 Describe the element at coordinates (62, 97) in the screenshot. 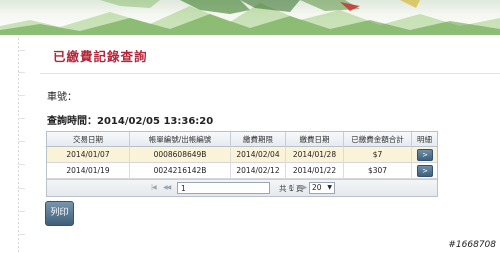

I see `car-number-label: 車號：` at that location.